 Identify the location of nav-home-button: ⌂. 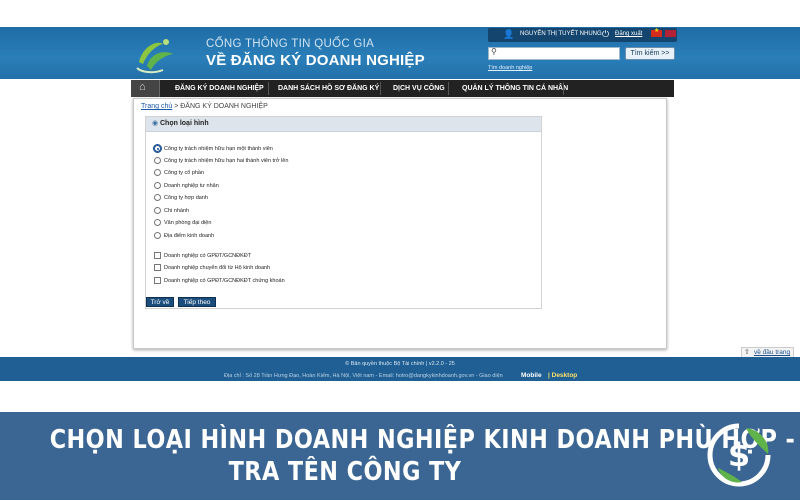
(145, 88).